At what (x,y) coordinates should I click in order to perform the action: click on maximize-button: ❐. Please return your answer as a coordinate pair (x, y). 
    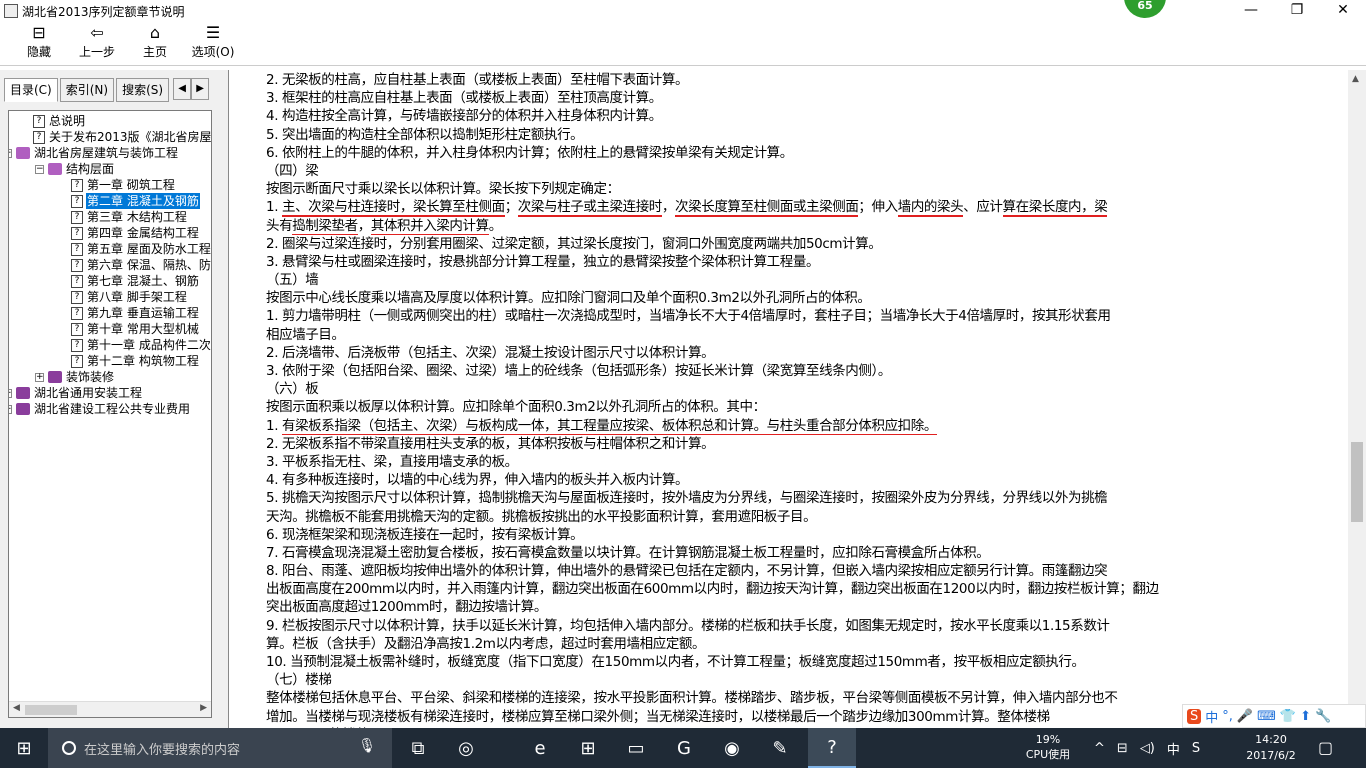
    Looking at the image, I should click on (1297, 11).